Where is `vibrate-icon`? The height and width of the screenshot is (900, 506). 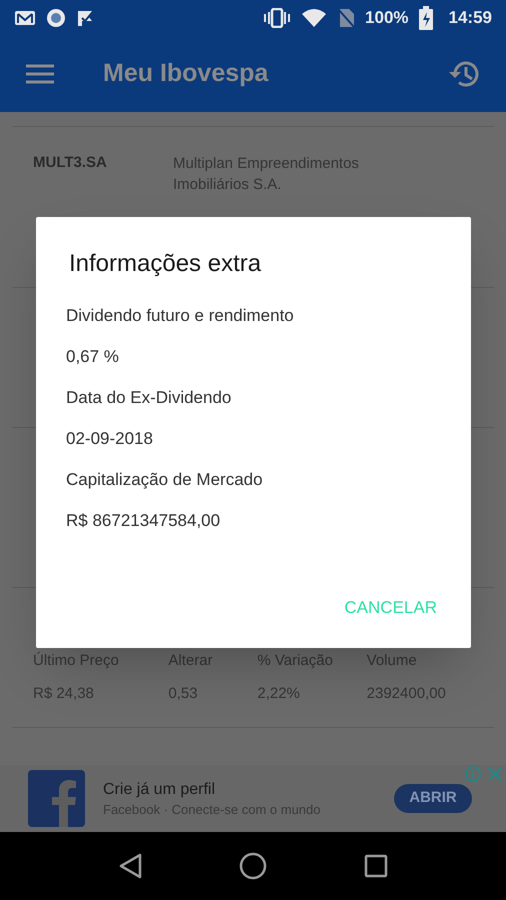 vibrate-icon is located at coordinates (277, 18).